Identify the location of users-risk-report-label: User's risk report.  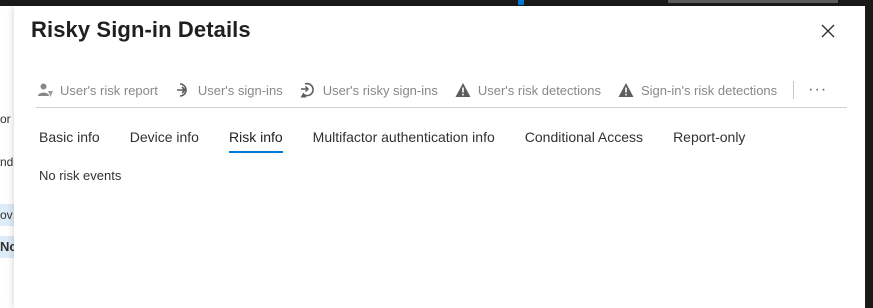
(109, 90).